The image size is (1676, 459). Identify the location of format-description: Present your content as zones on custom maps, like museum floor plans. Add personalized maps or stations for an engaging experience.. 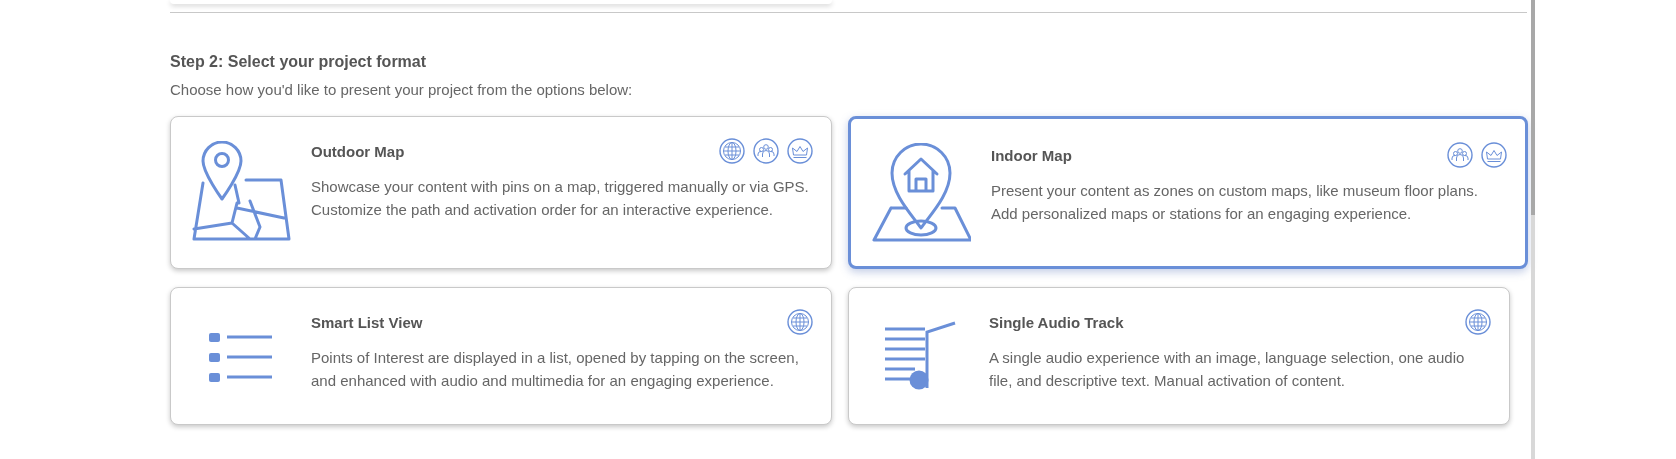
(1235, 202).